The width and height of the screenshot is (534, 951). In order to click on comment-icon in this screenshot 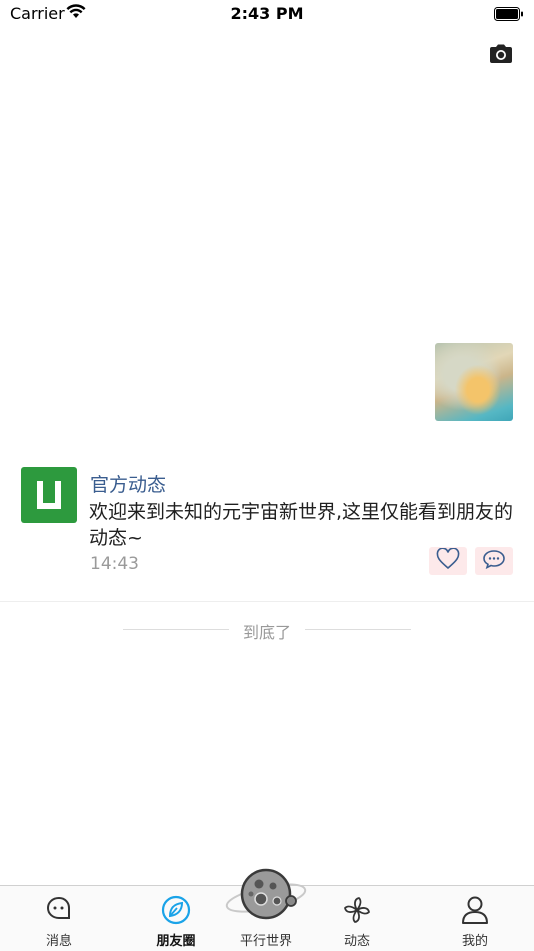, I will do `click(494, 561)`.